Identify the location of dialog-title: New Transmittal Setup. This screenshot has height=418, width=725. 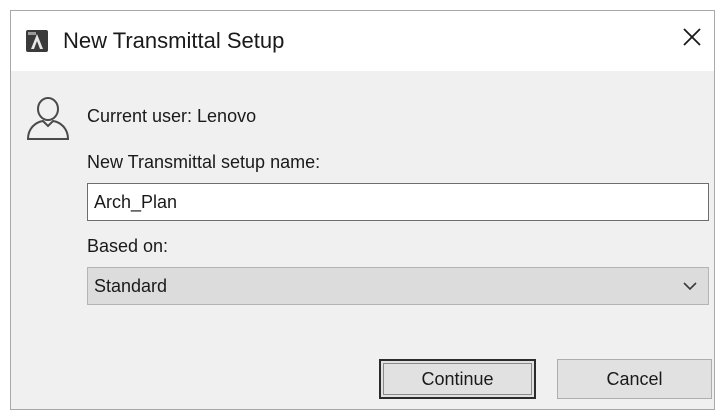
(174, 40).